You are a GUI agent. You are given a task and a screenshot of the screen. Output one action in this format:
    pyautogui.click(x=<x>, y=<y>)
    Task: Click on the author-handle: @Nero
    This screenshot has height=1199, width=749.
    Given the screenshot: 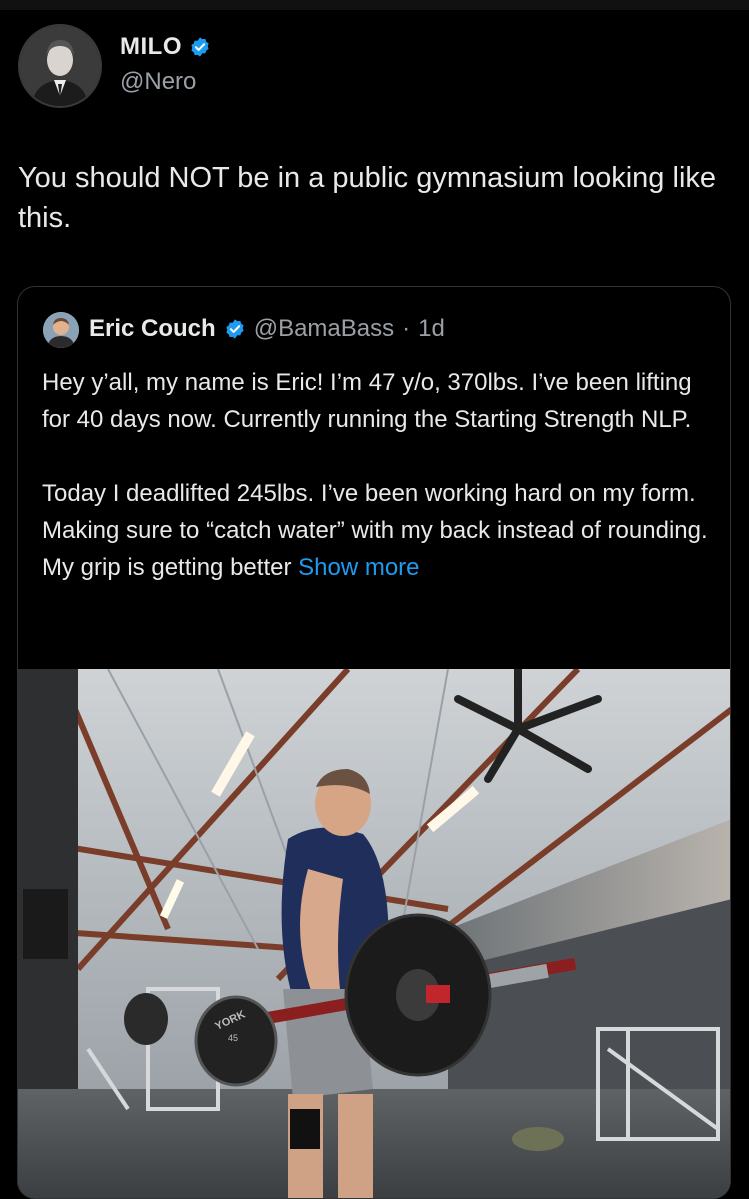 What is the action you would take?
    pyautogui.click(x=158, y=82)
    